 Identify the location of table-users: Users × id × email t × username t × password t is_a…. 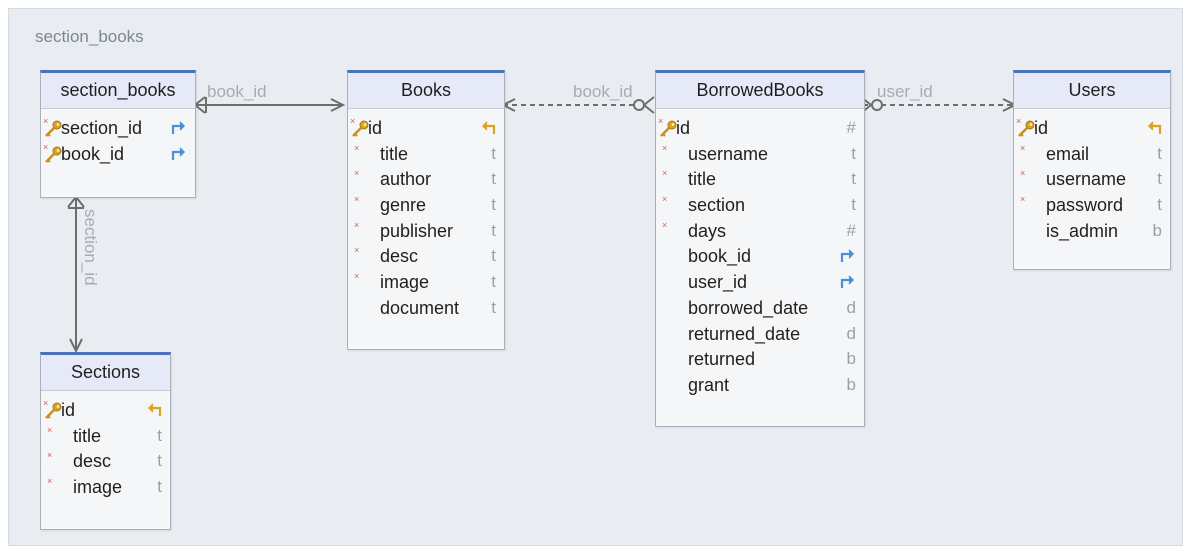
(1092, 170).